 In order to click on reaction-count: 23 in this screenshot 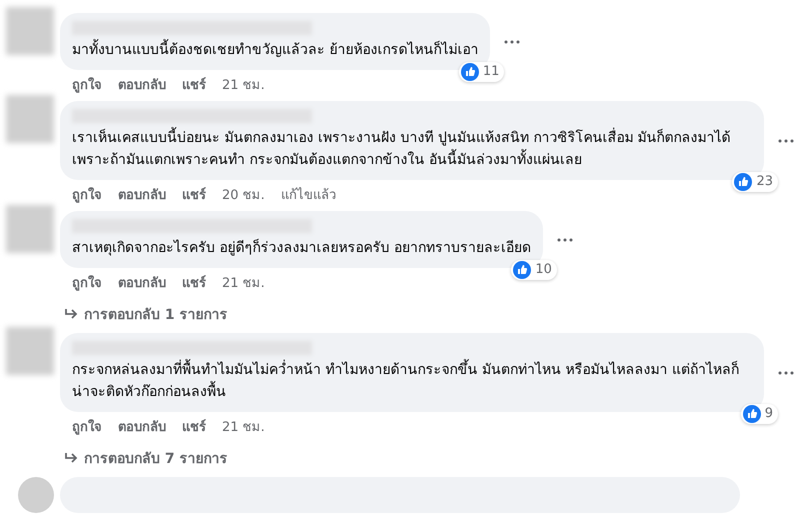, I will do `click(755, 182)`.